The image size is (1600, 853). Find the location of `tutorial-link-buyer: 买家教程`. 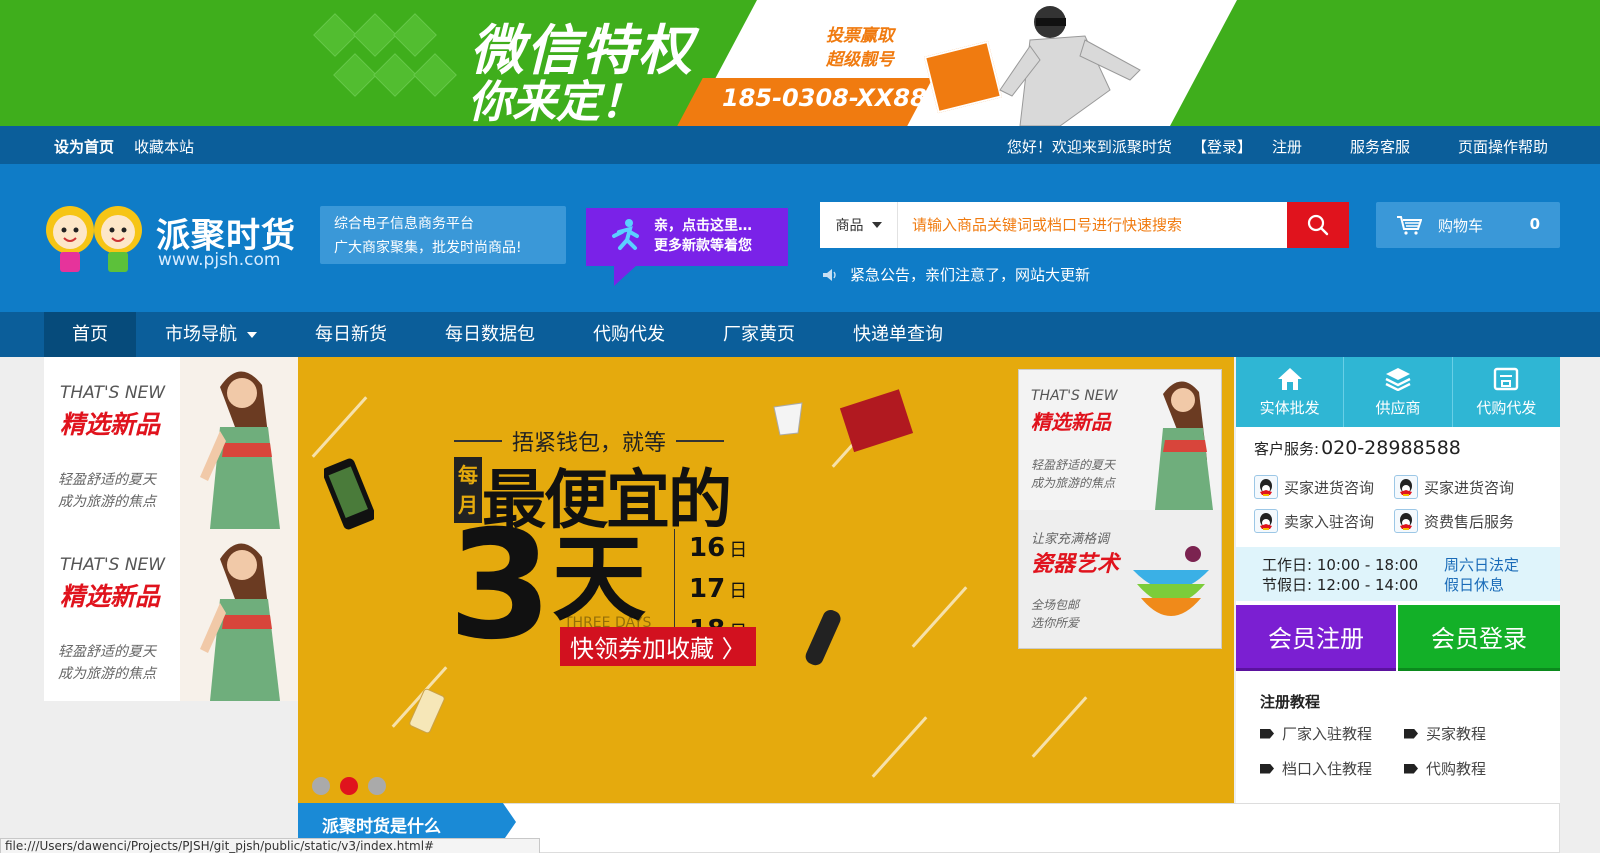

tutorial-link-buyer: 买家教程 is located at coordinates (1476, 733).